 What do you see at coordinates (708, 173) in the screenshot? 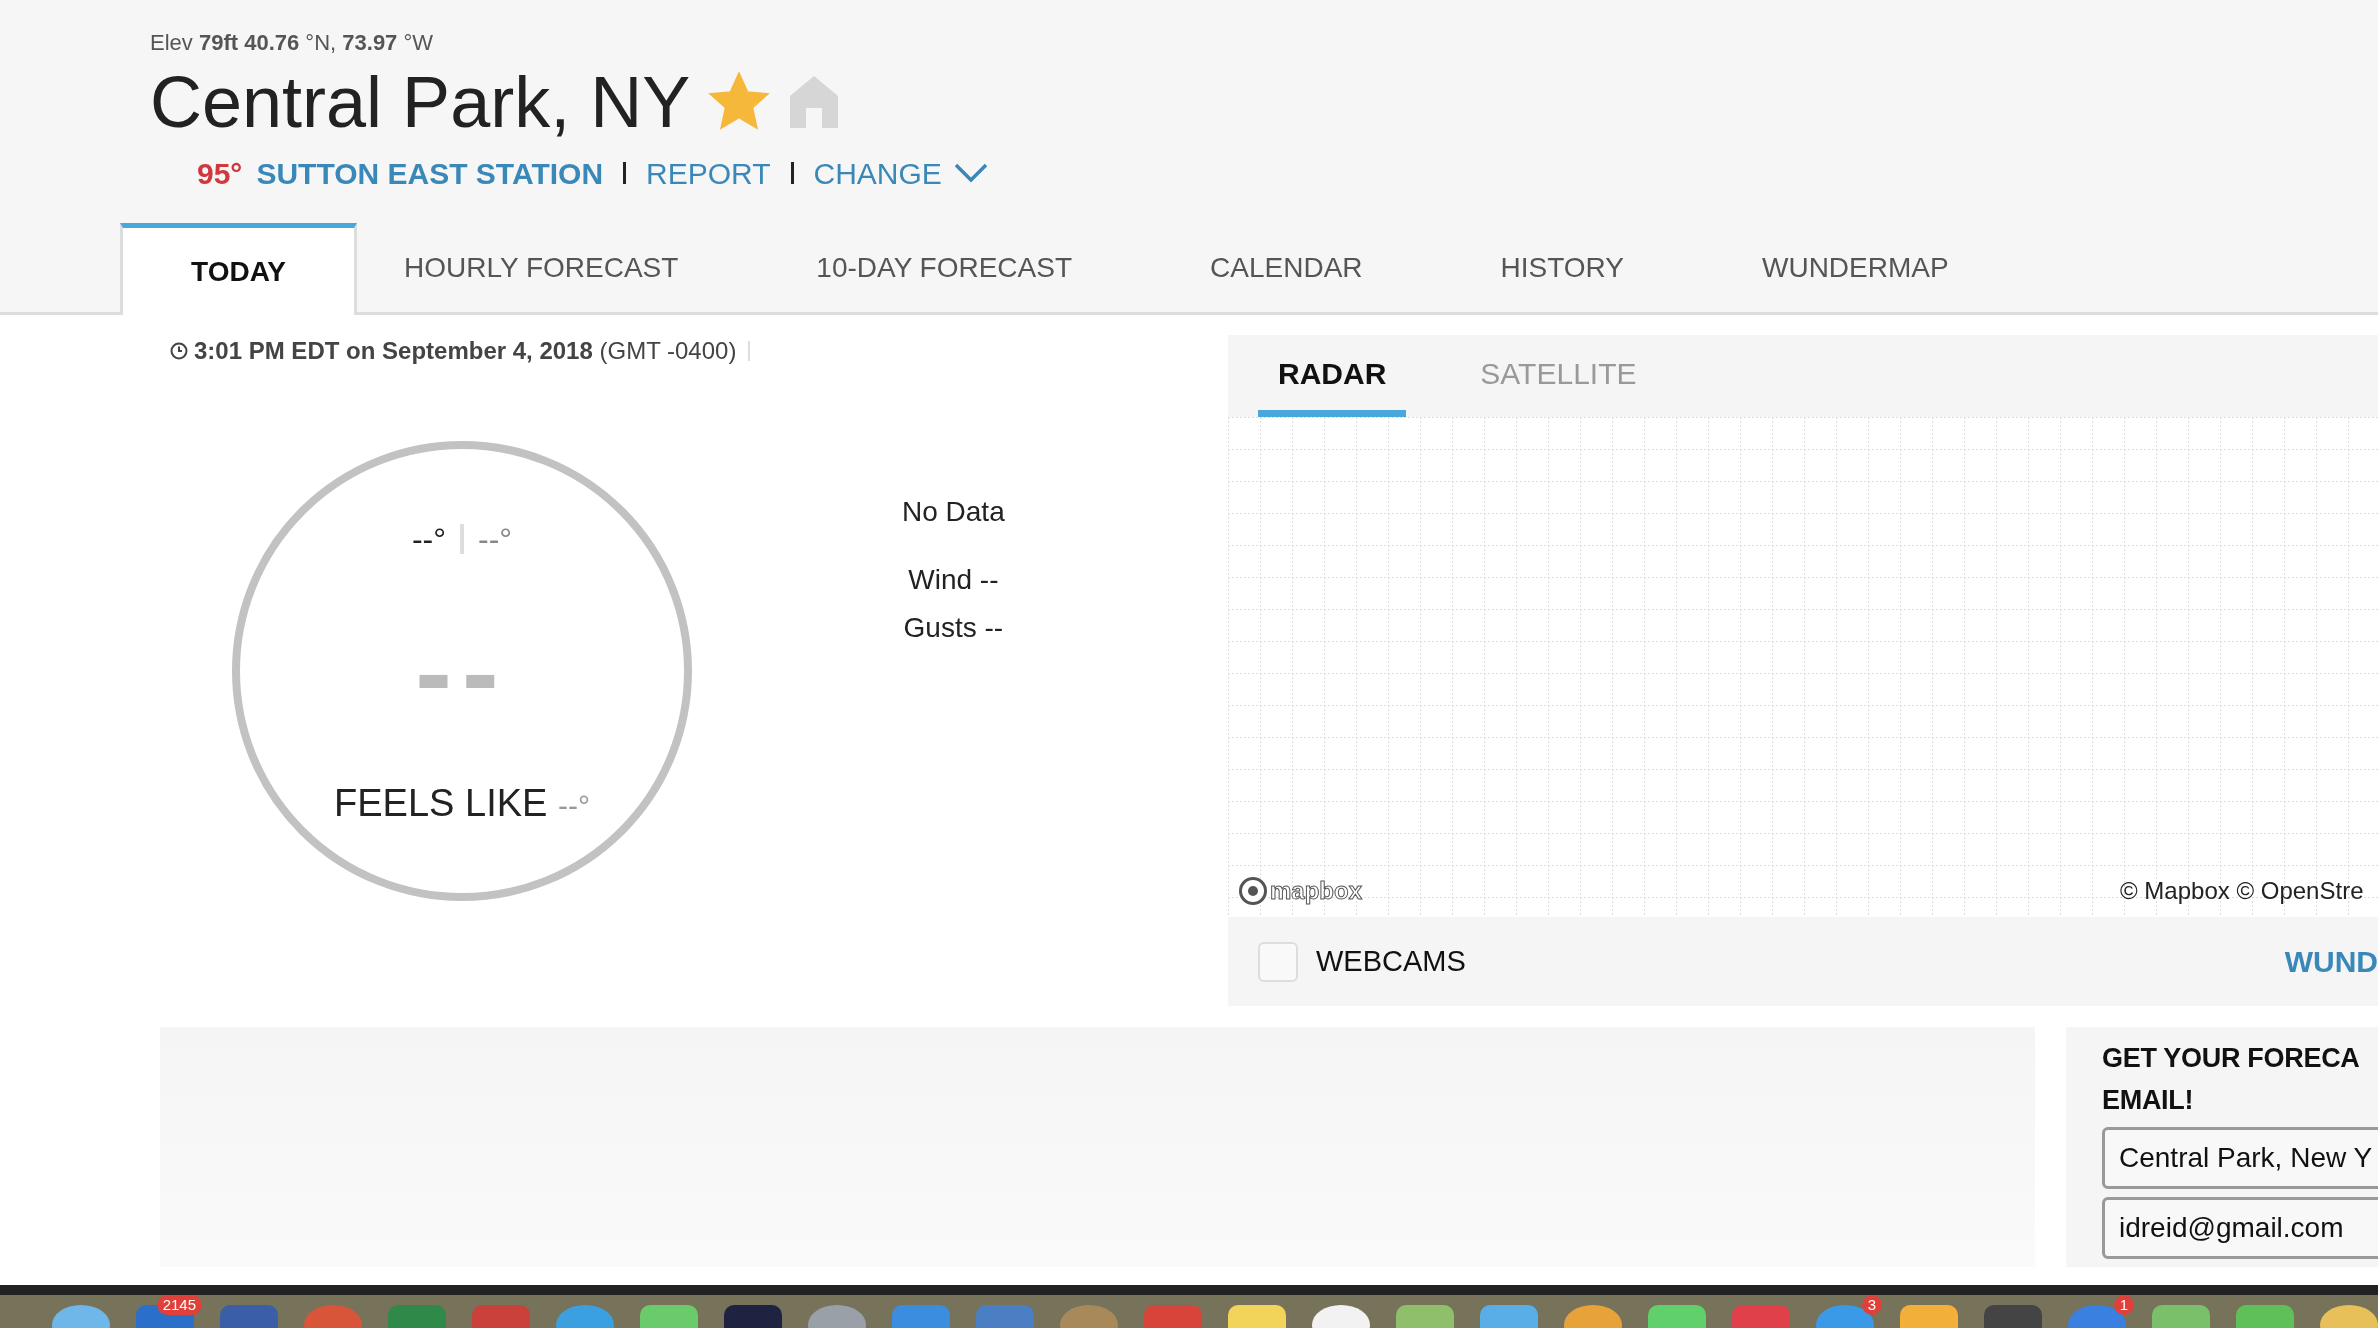
I see `report-link: REPORT` at bounding box center [708, 173].